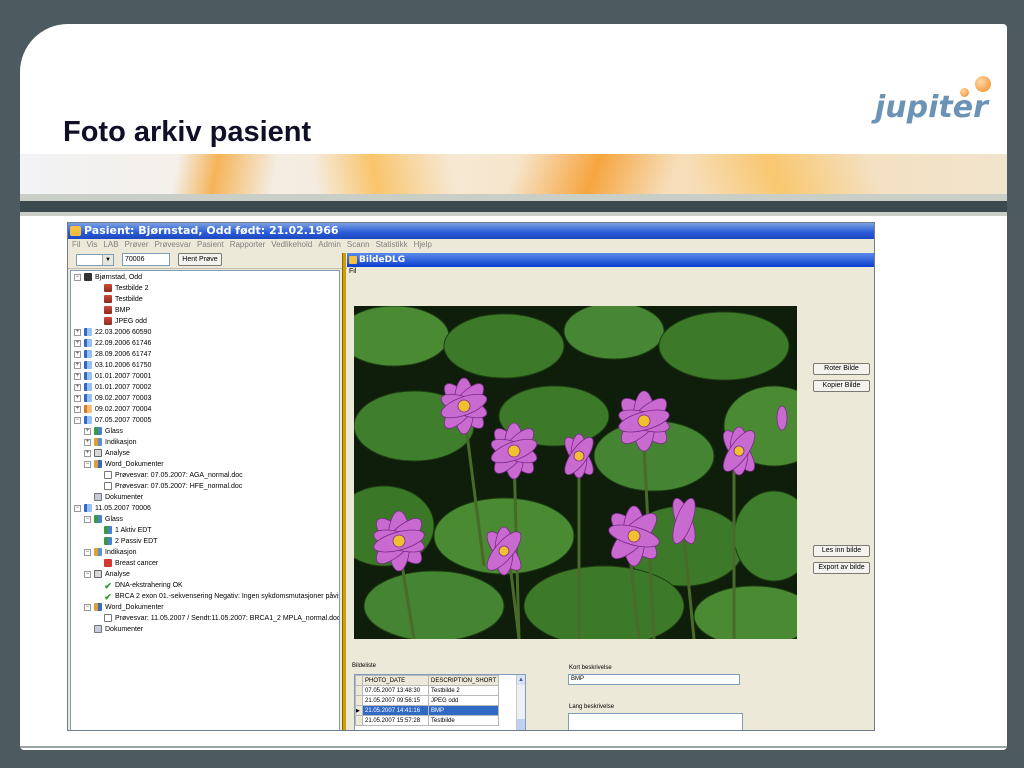 The height and width of the screenshot is (768, 1024). What do you see at coordinates (110, 442) in the screenshot?
I see `tree-node: + Indikasjon` at bounding box center [110, 442].